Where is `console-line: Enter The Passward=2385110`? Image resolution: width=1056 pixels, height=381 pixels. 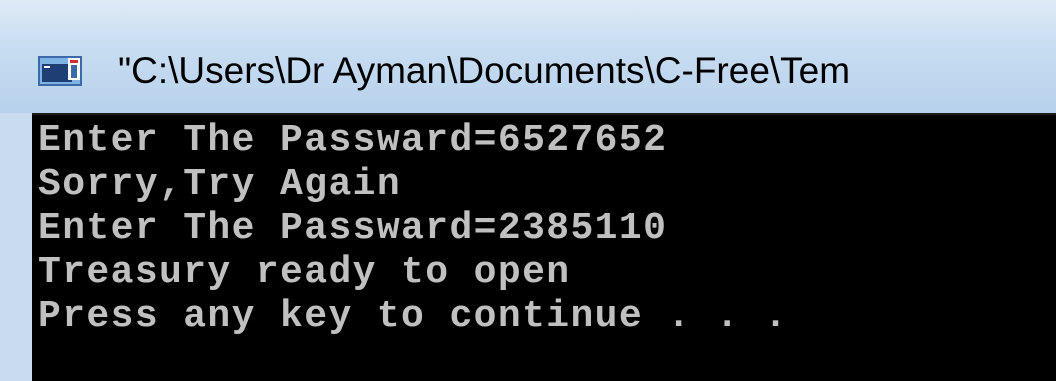 console-line: Enter The Passward=2385110 is located at coordinates (353, 228).